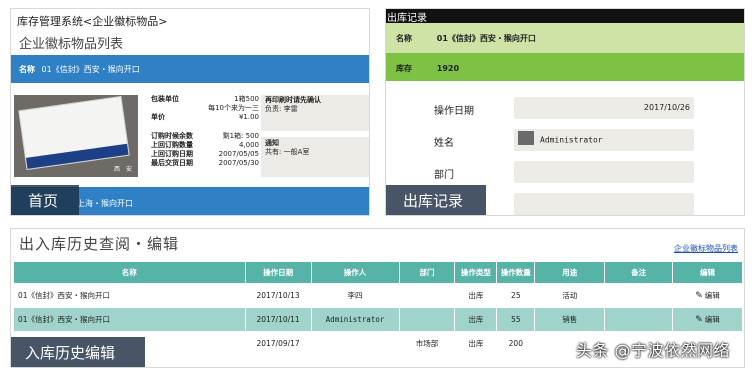 This screenshot has height=377, width=754. What do you see at coordinates (99, 244) in the screenshot?
I see `history-title: 出入库历史查阅・编辑` at bounding box center [99, 244].